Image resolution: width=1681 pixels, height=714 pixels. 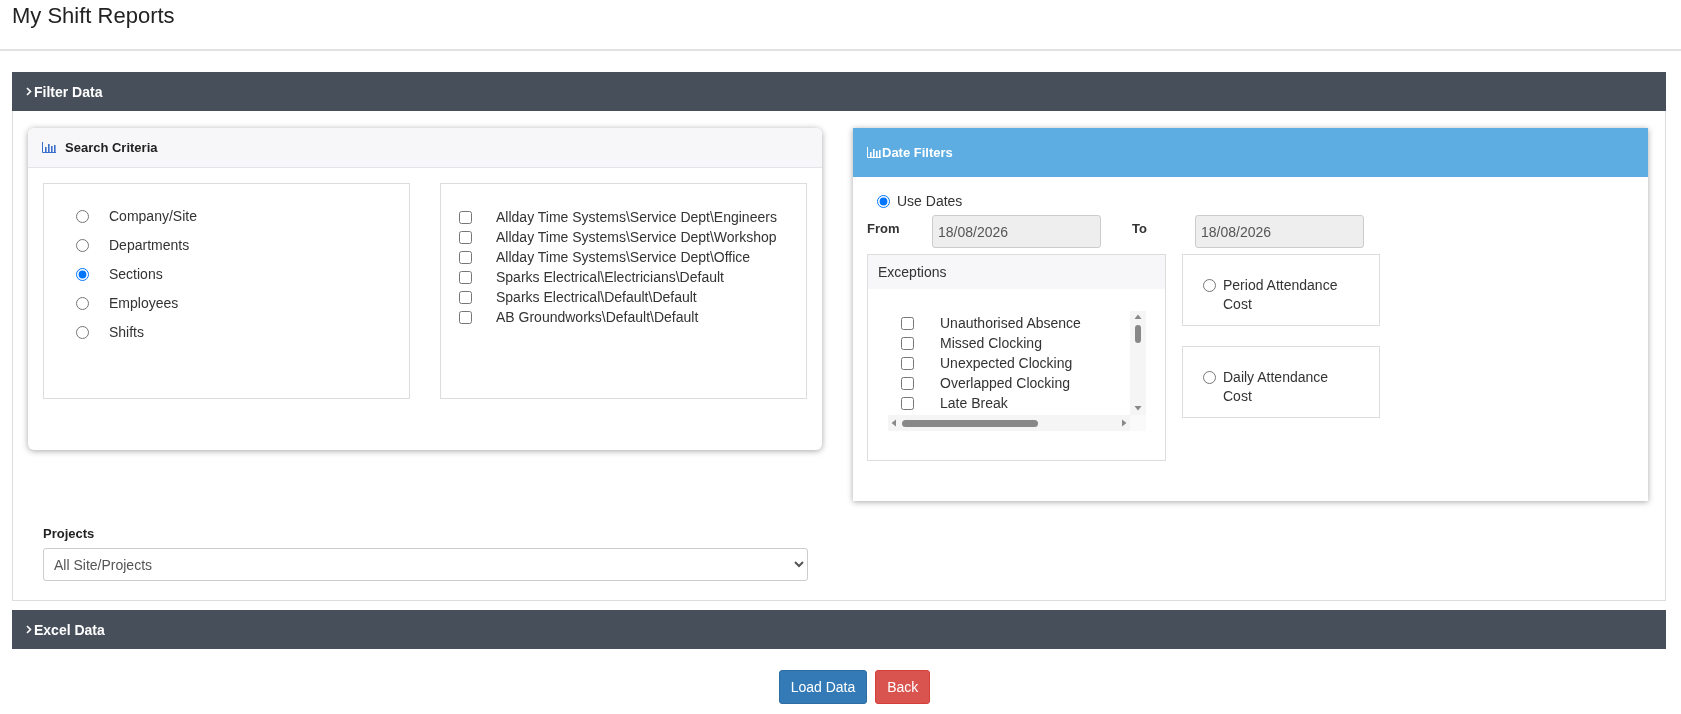 I want to click on checkbox-label: Allday Time Systems\Service Dept\Workshop, so click(x=636, y=237).